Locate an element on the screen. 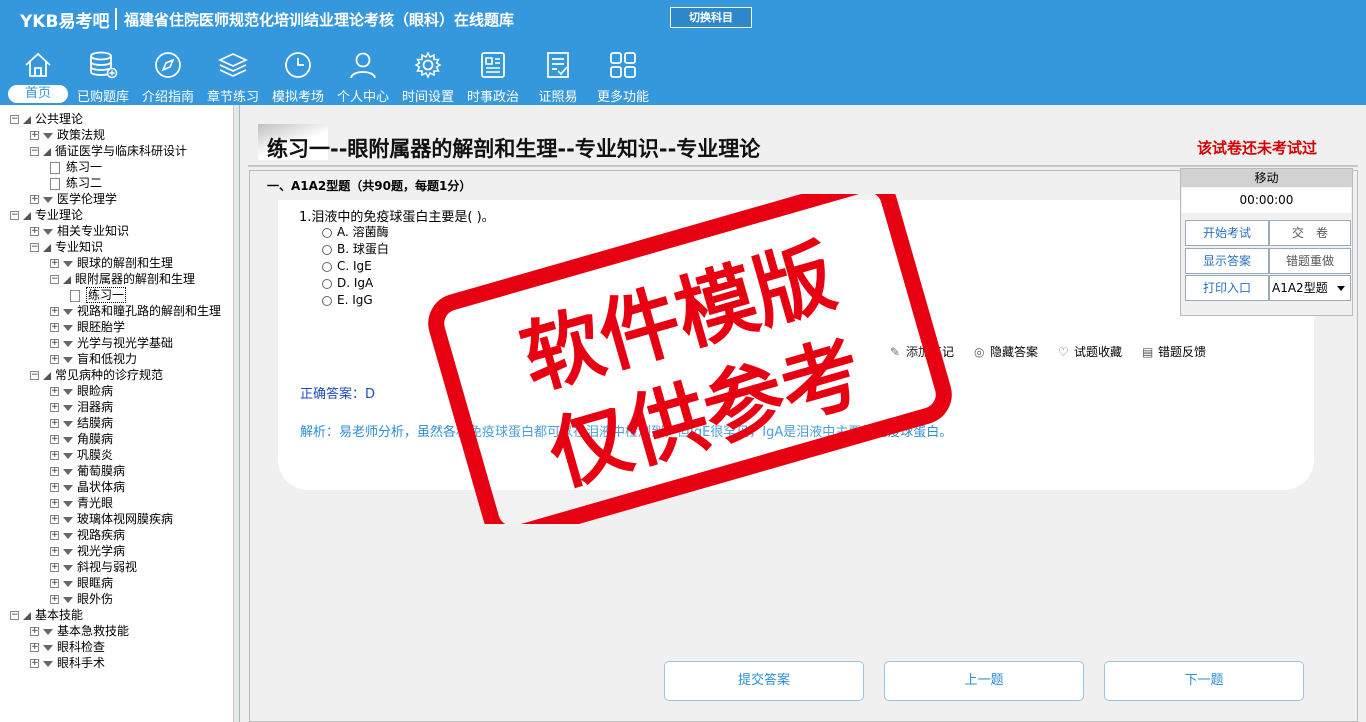 This screenshot has height=722, width=1366. switch-subject-button: 切换科目 is located at coordinates (711, 17).